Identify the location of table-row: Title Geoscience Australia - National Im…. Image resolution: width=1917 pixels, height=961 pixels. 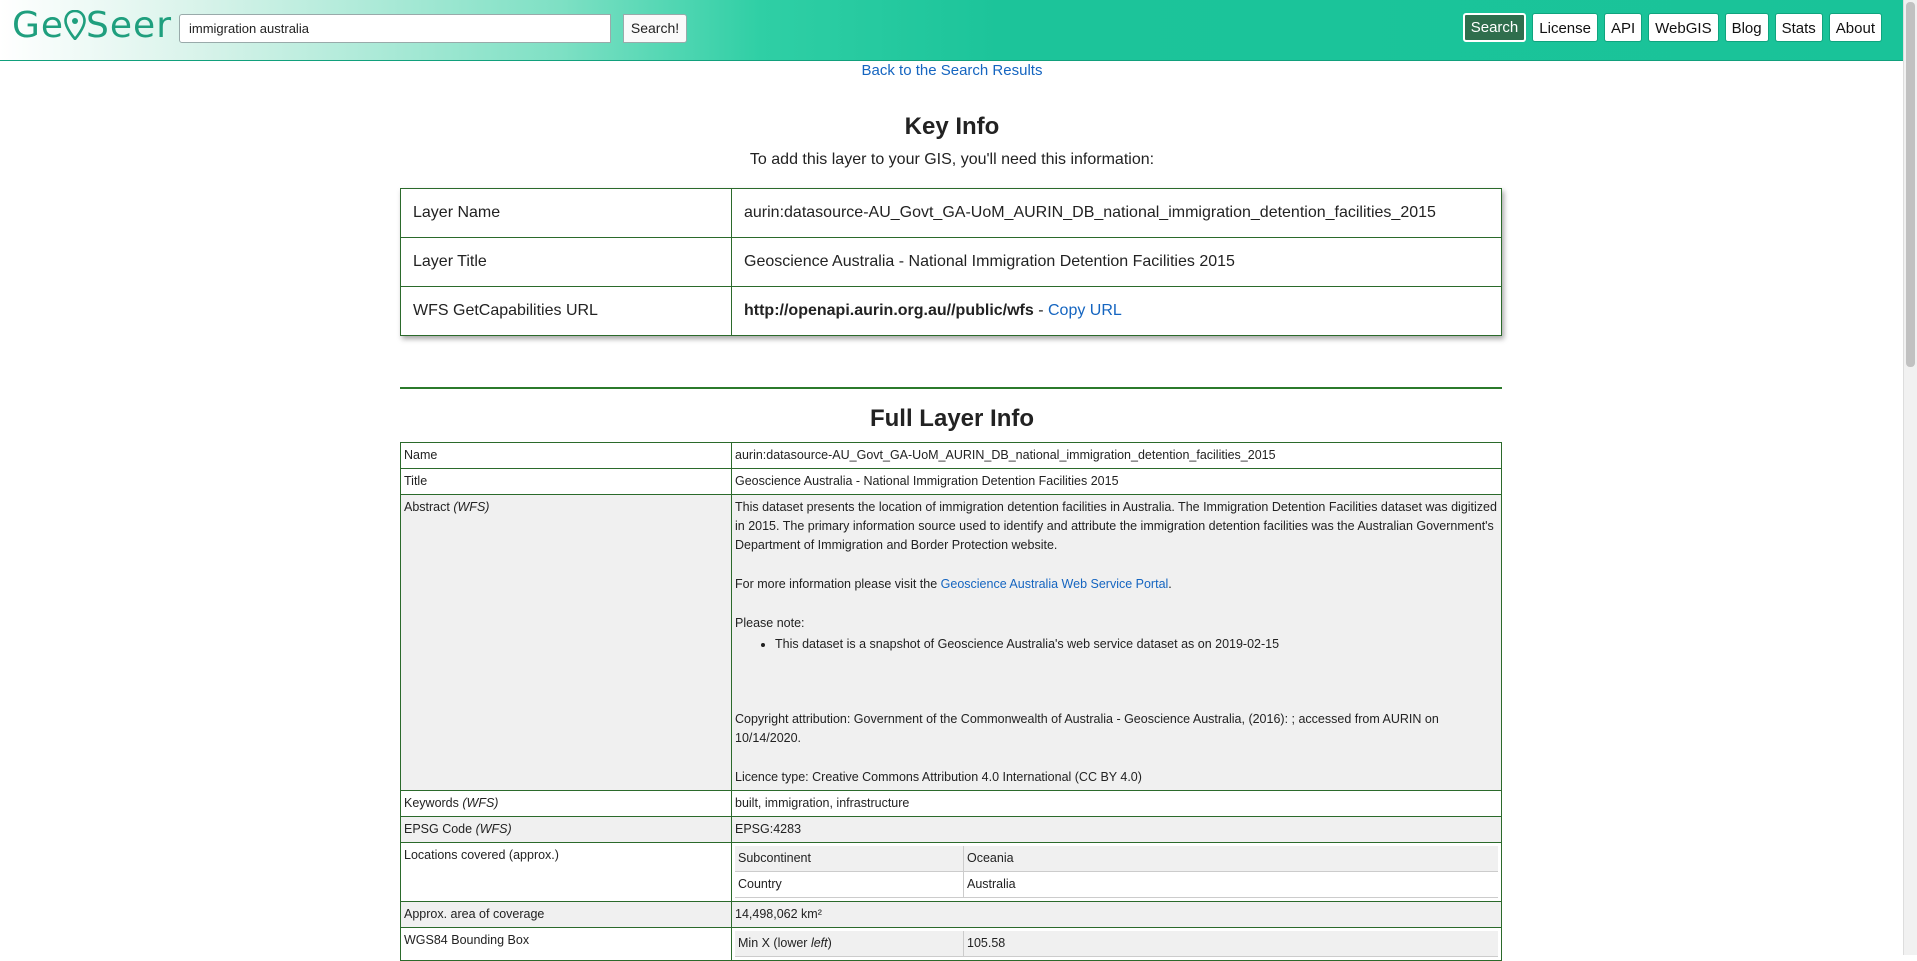
(951, 481).